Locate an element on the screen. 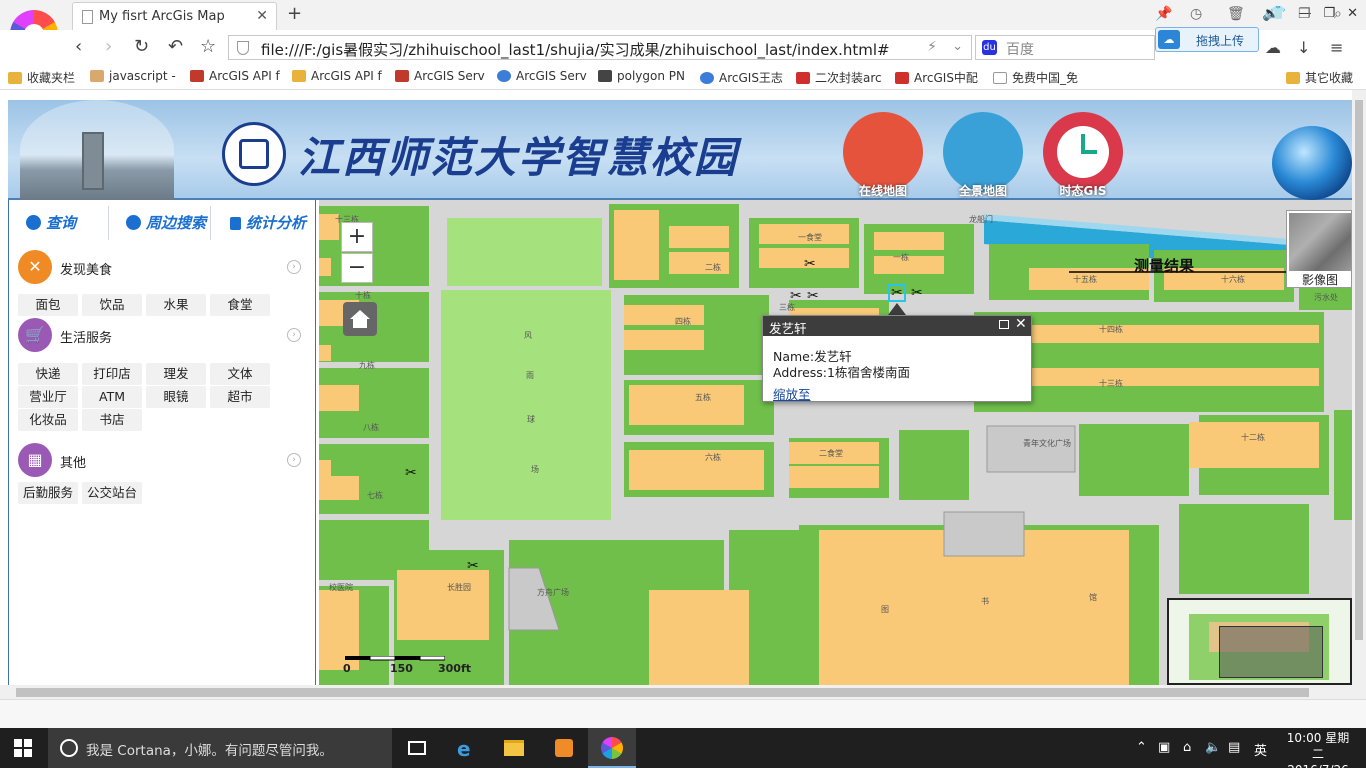 The height and width of the screenshot is (778, 1366). zoom-in-button: + is located at coordinates (357, 237).